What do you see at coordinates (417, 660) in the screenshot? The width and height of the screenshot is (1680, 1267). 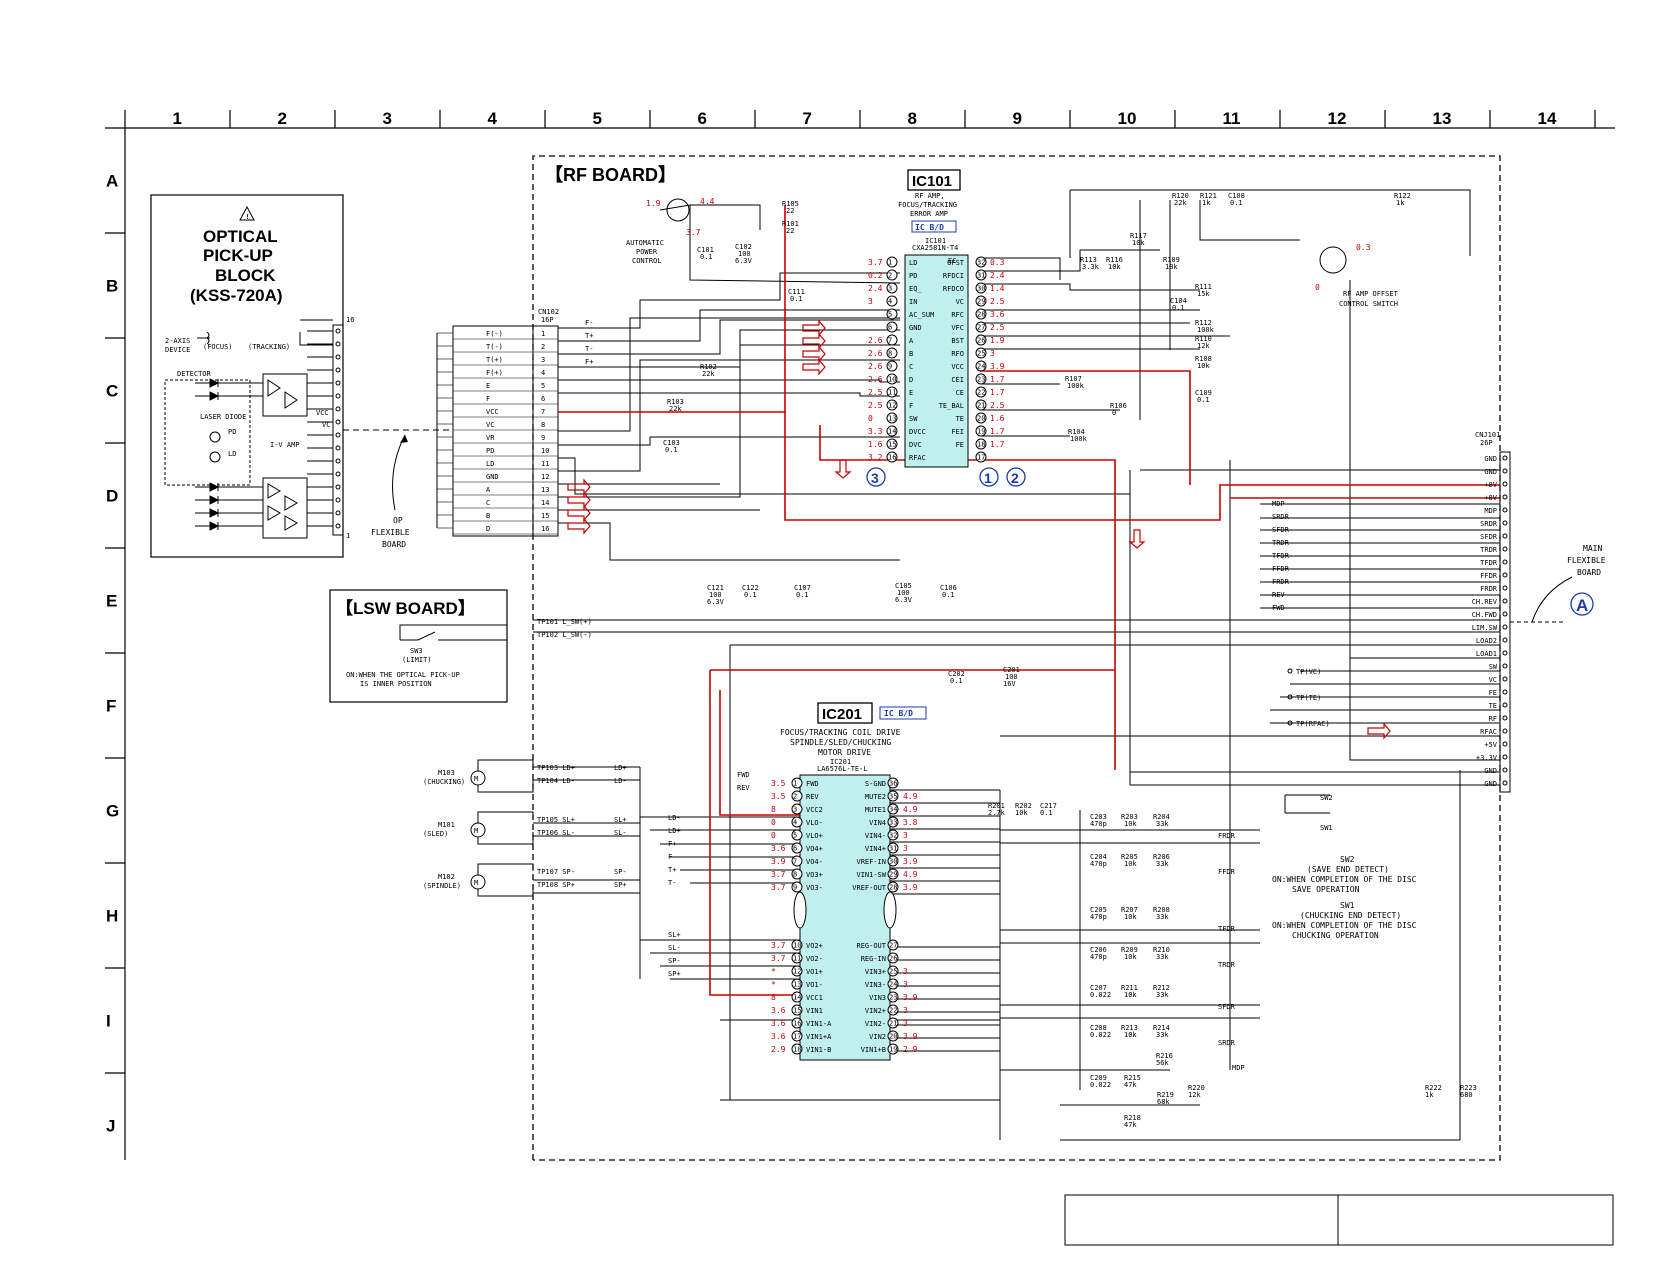 I see `lsw-switch-sub: (LIMIT)` at bounding box center [417, 660].